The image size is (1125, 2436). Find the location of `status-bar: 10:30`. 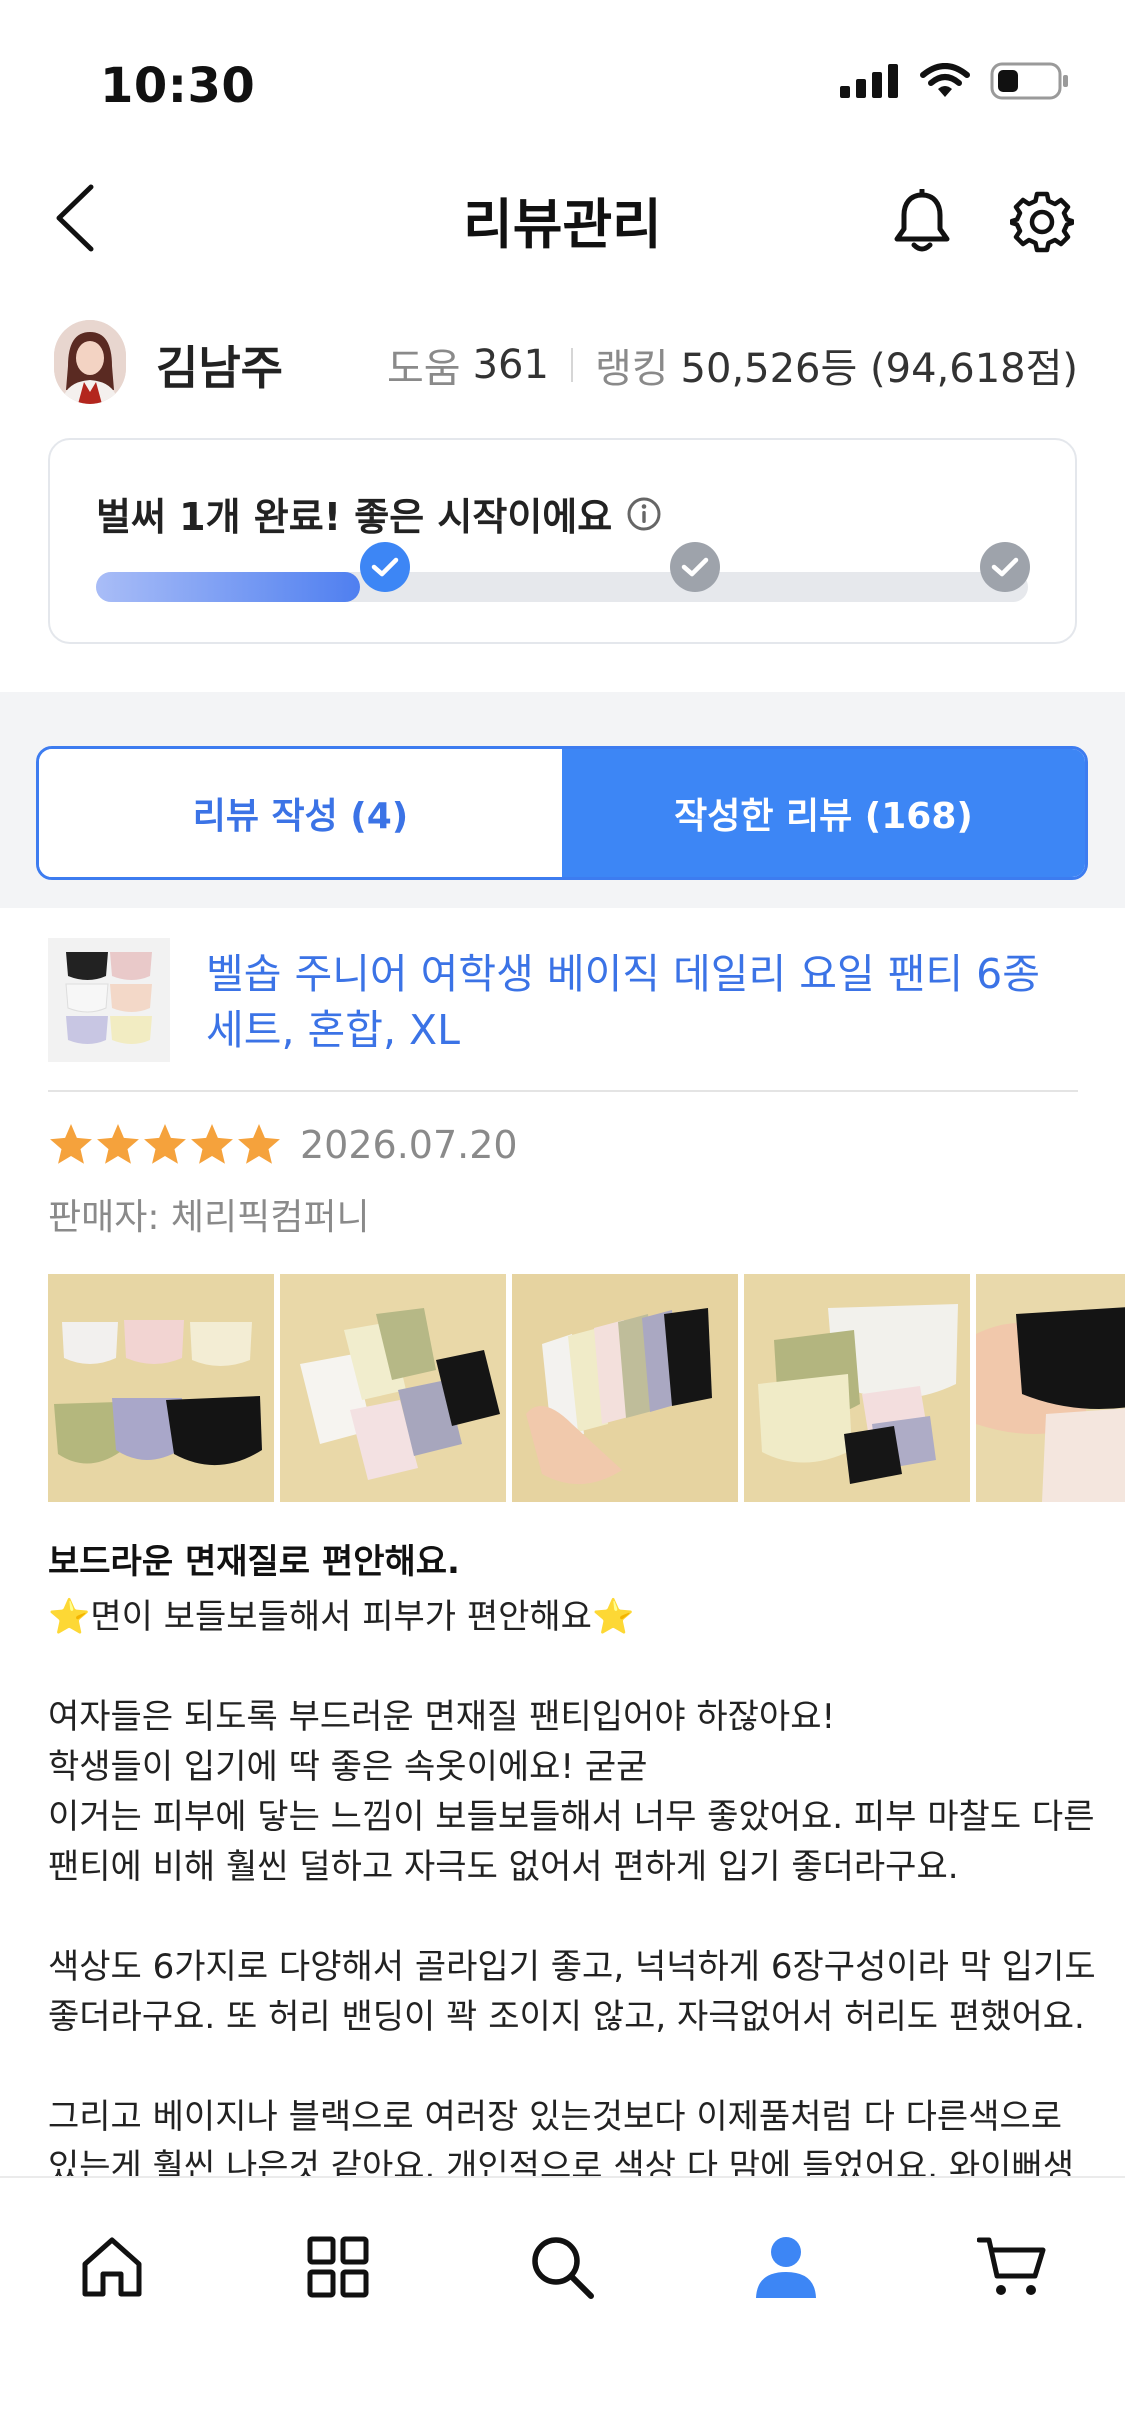

status-bar: 10:30 is located at coordinates (562, 70).